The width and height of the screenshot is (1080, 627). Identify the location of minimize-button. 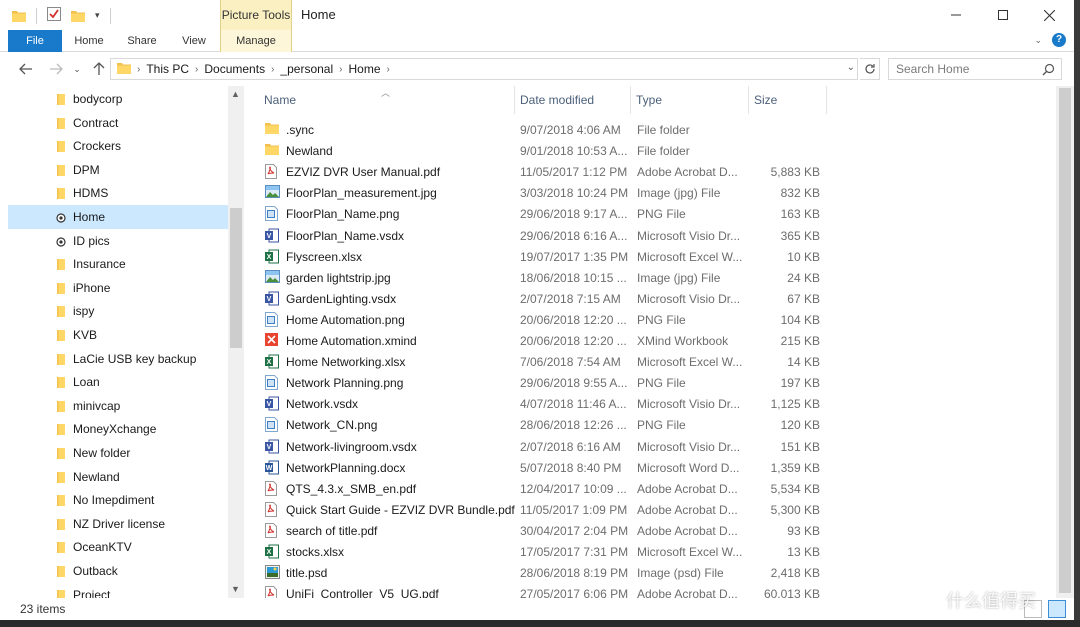
(956, 15).